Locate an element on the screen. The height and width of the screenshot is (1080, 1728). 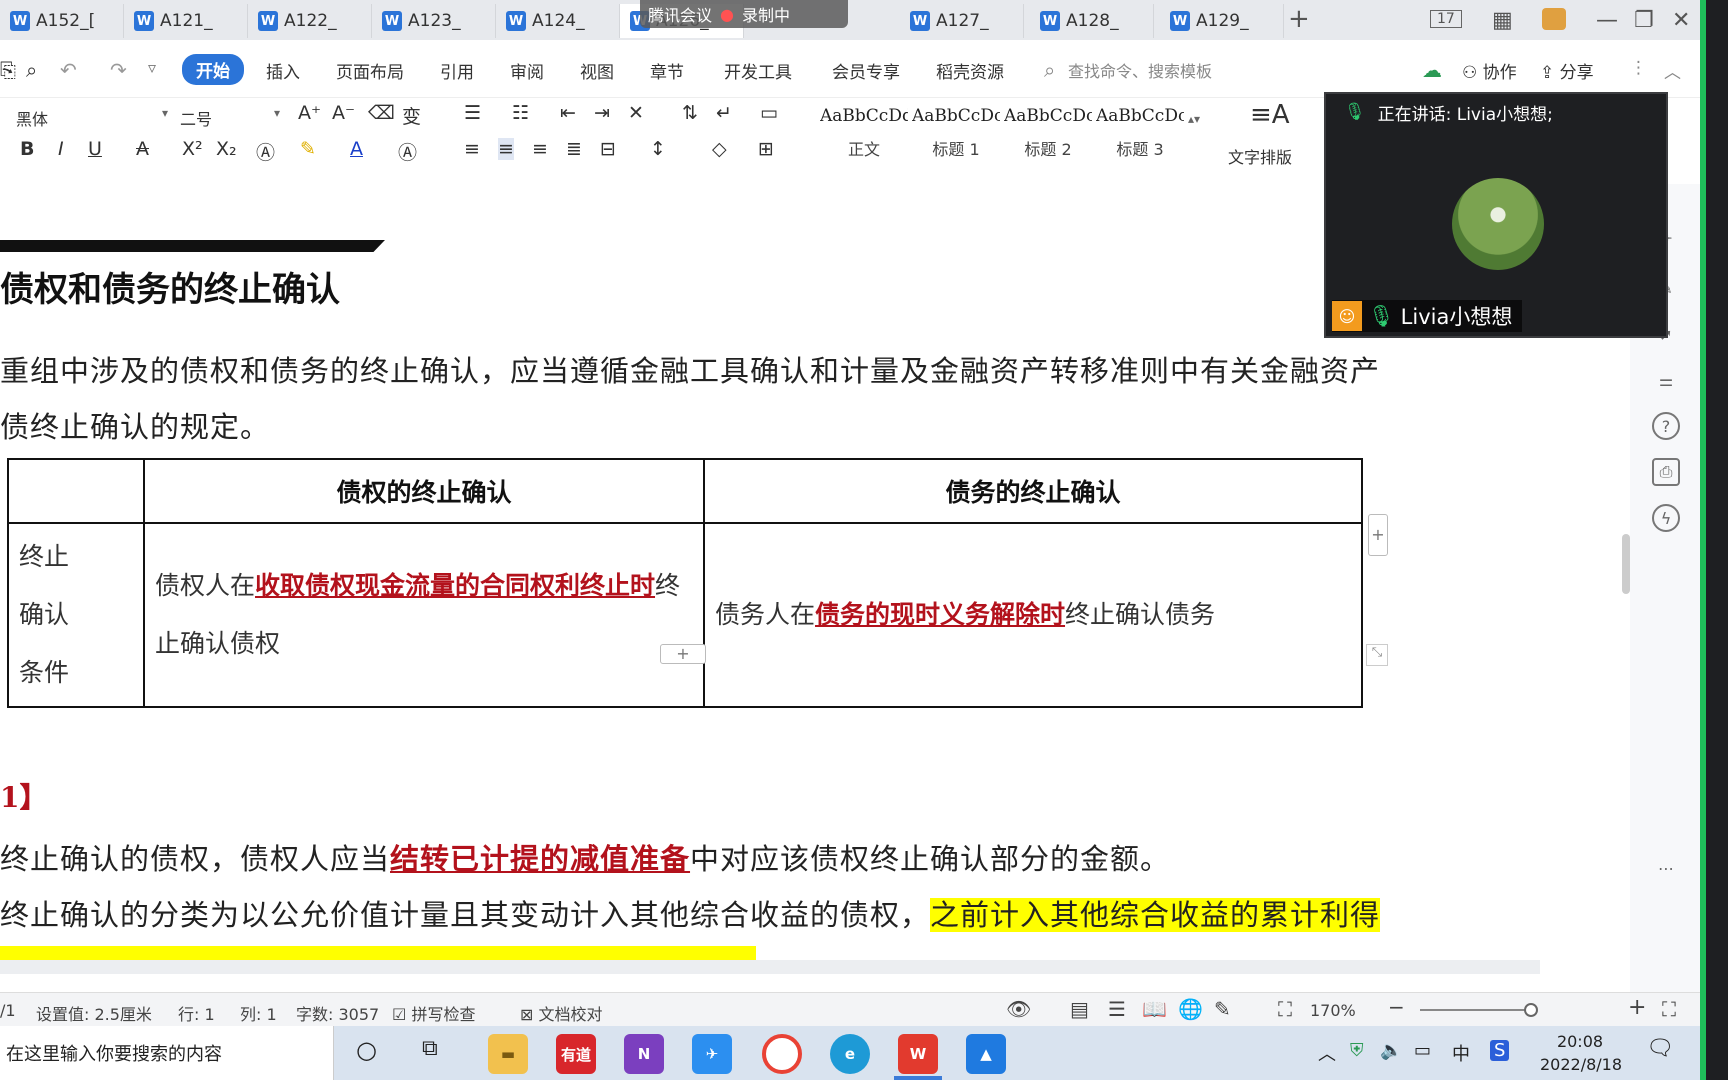
tencent-meeting-icon: ▲ is located at coordinates (986, 1054).